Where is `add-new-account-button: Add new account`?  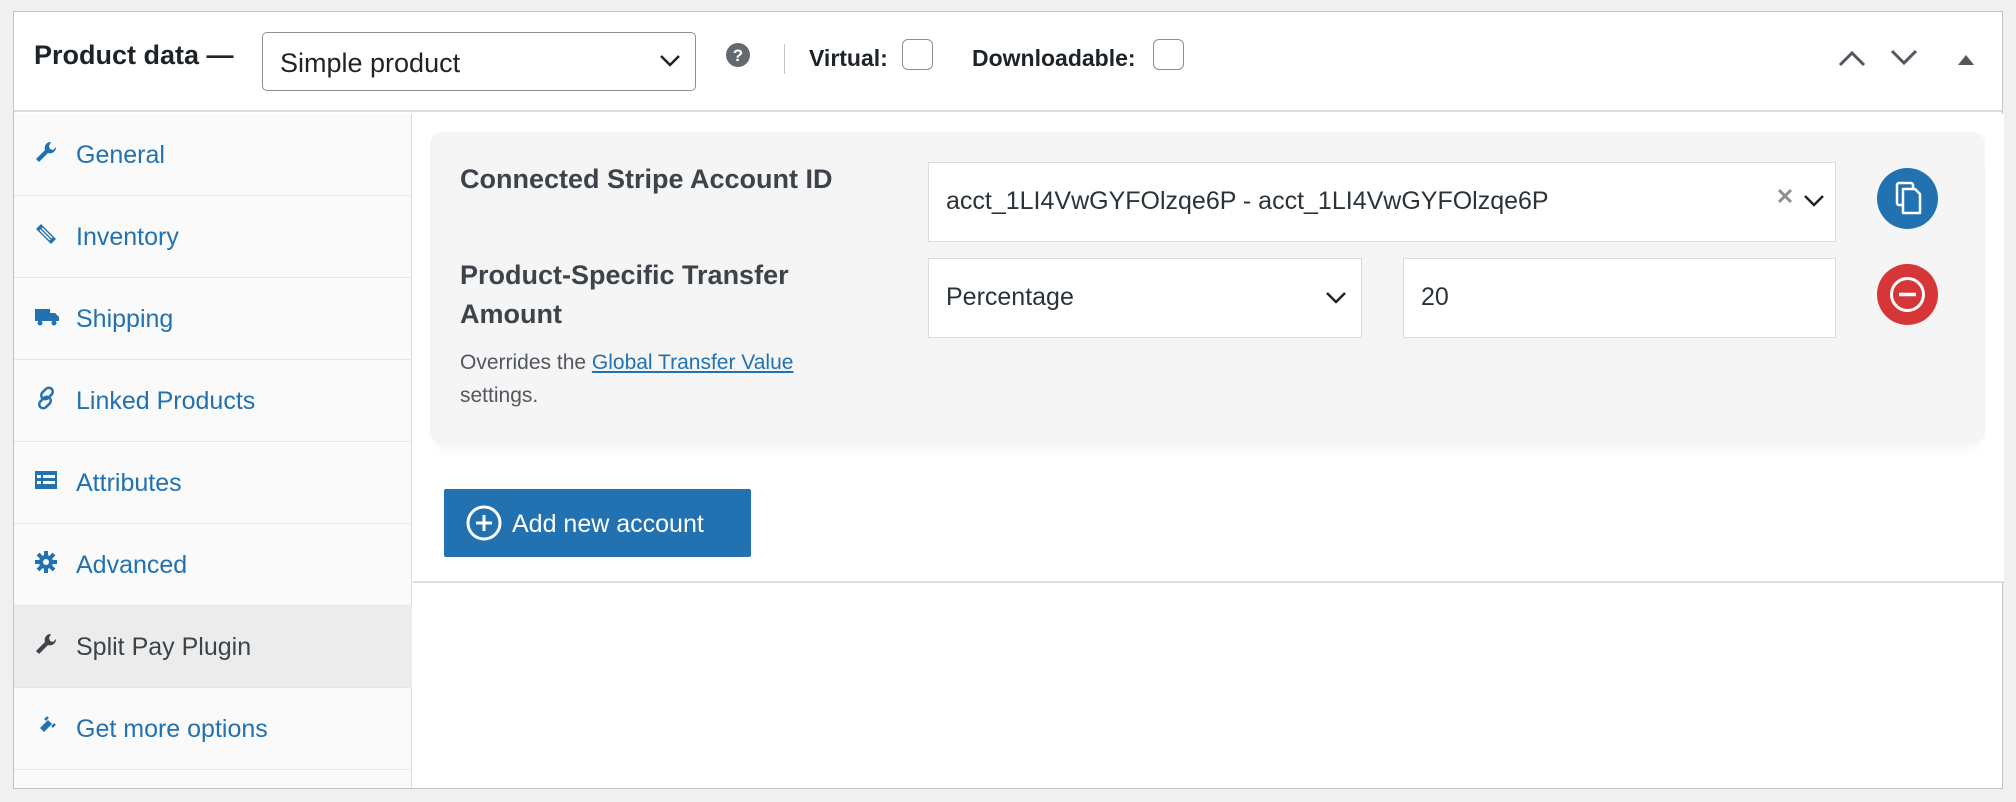
add-new-account-button: Add new account is located at coordinates (597, 523).